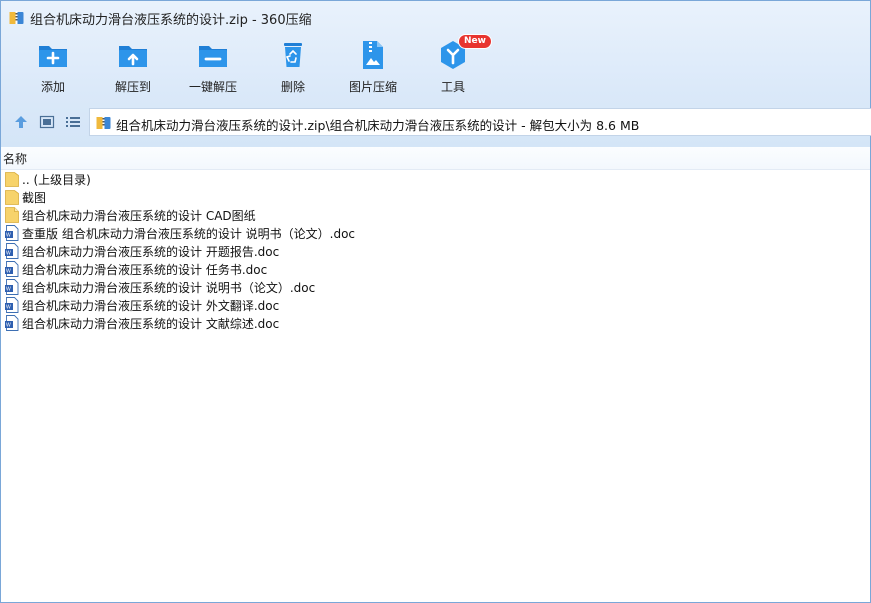  What do you see at coordinates (171, 20) in the screenshot?
I see `window-title: 组合机床动力滑台液压系统的设计.zip - 360压缩` at bounding box center [171, 20].